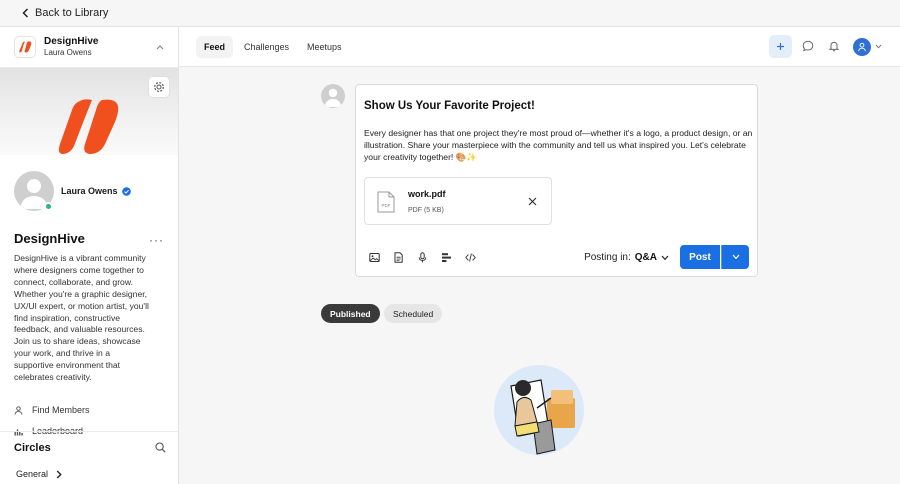 The image size is (900, 484). Describe the element at coordinates (645, 257) in the screenshot. I see `posting-in-value: Q&A` at that location.